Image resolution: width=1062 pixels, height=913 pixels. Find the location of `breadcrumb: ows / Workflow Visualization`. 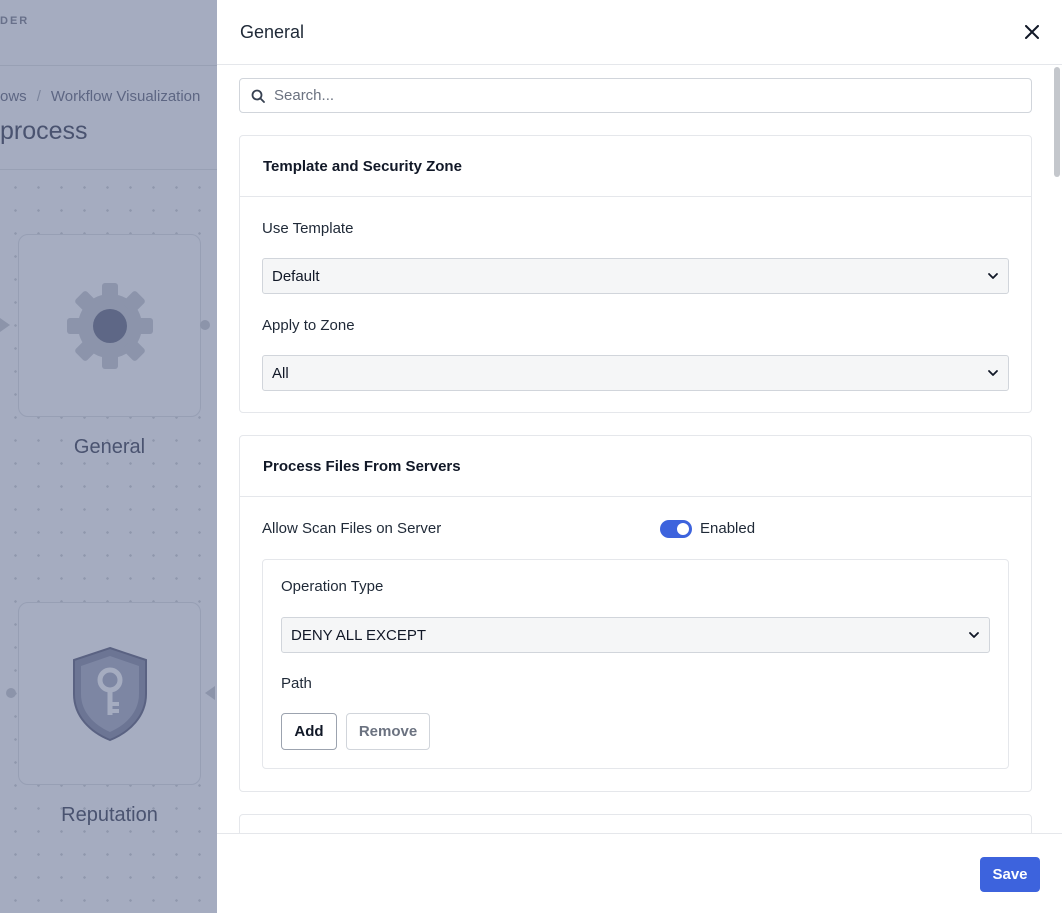

breadcrumb: ows / Workflow Visualization is located at coordinates (100, 96).